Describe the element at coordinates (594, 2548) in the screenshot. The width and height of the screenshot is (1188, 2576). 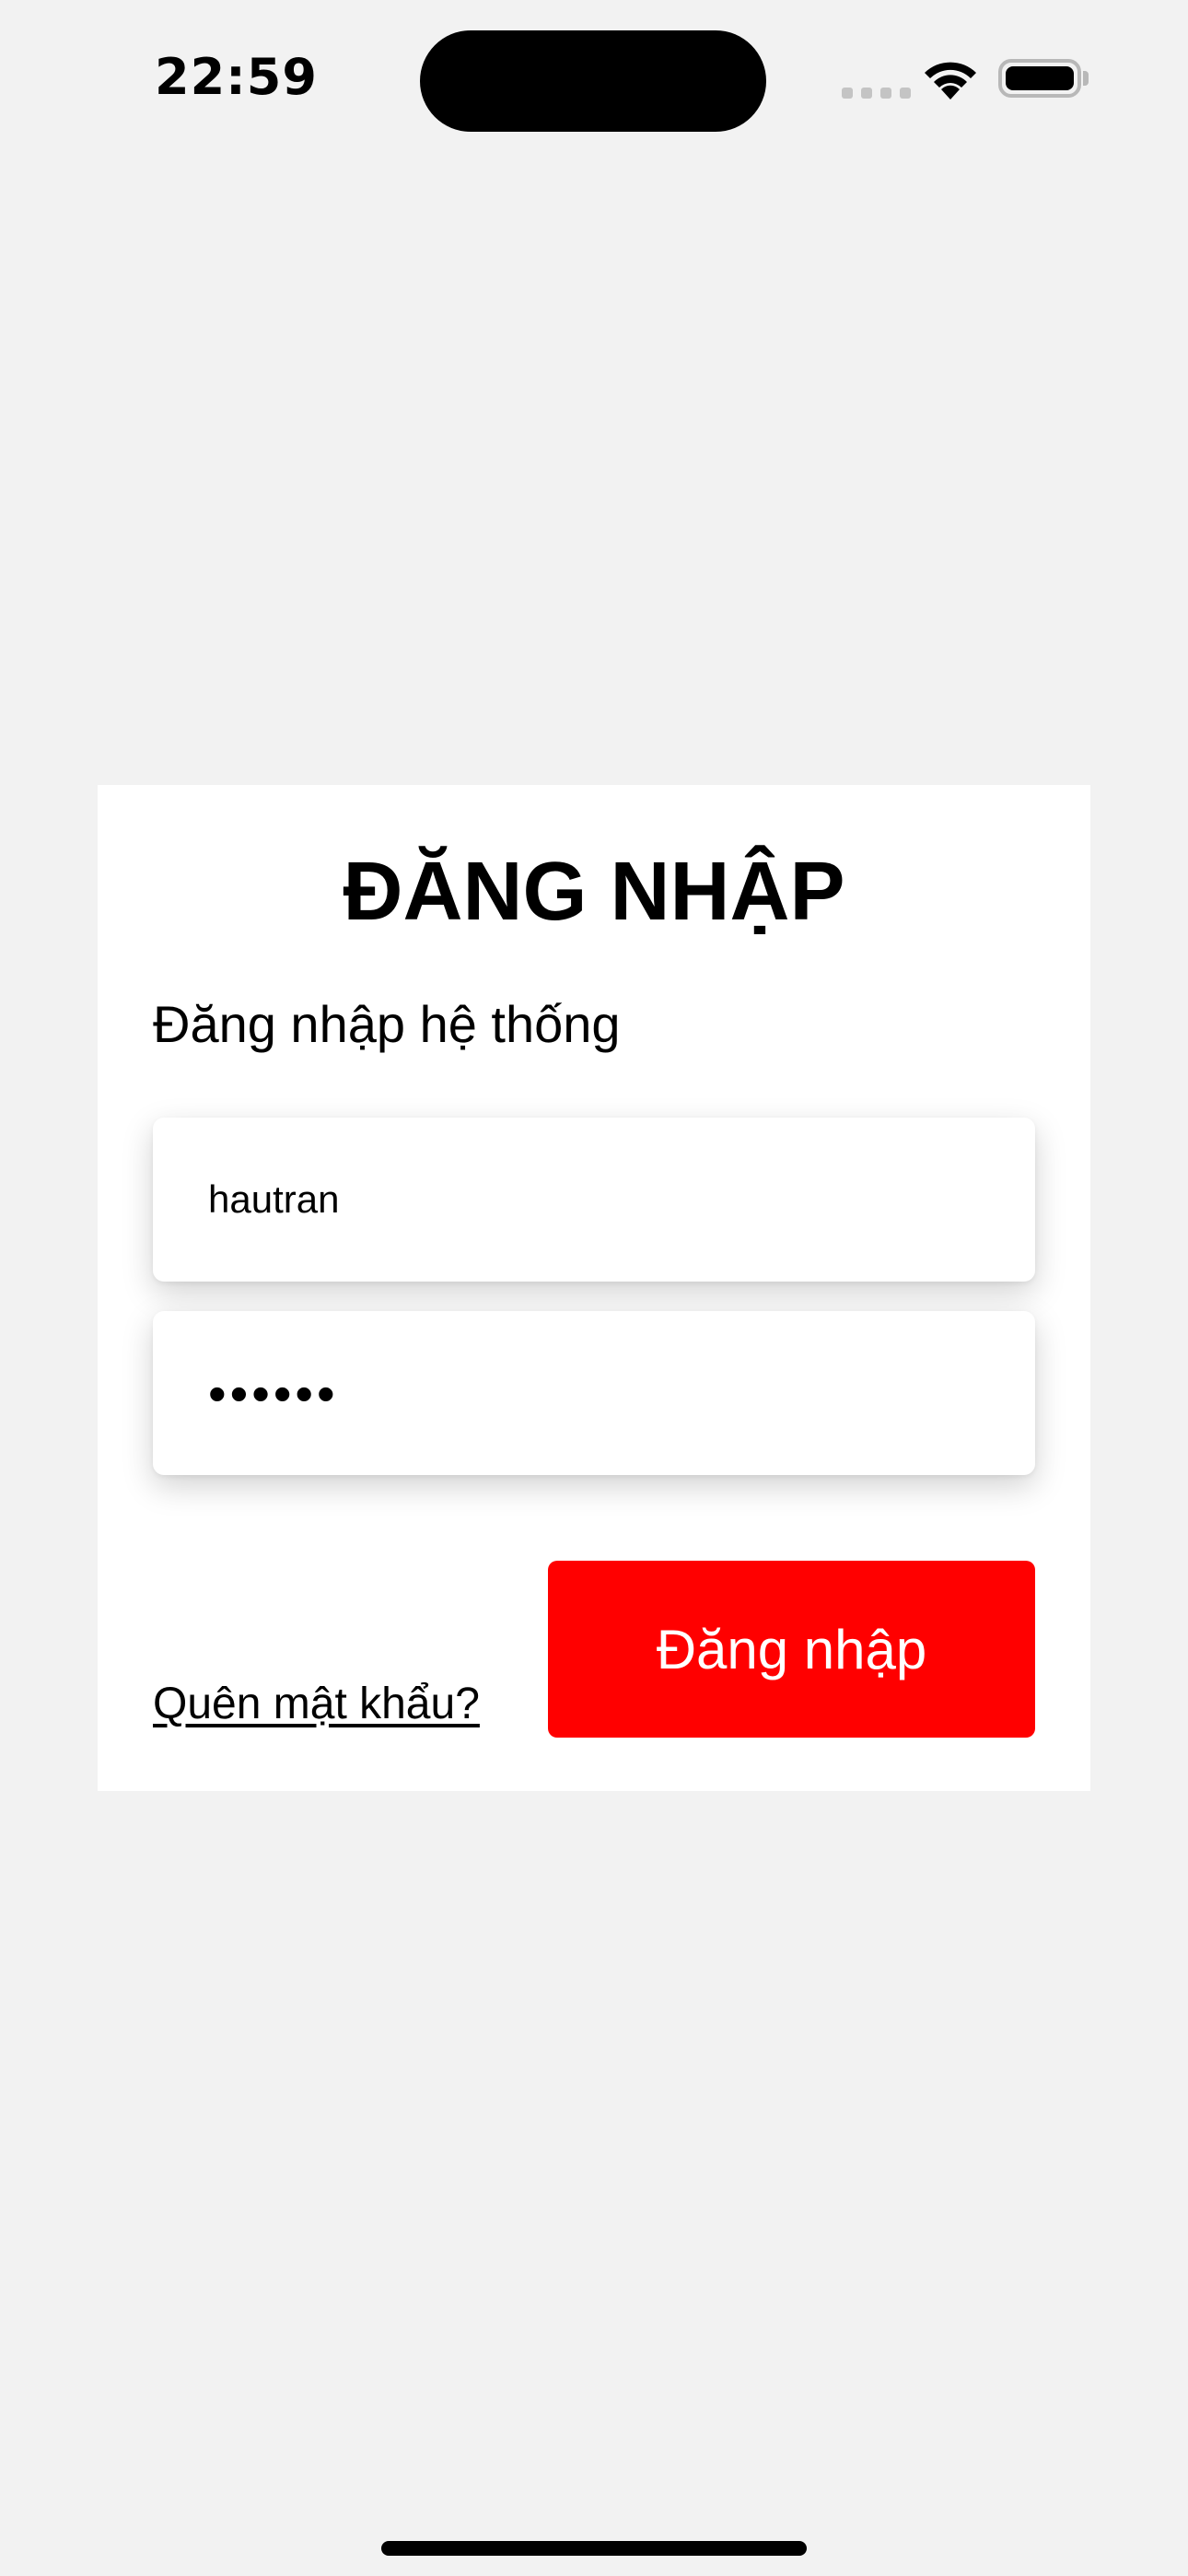
I see `home-indicator` at that location.